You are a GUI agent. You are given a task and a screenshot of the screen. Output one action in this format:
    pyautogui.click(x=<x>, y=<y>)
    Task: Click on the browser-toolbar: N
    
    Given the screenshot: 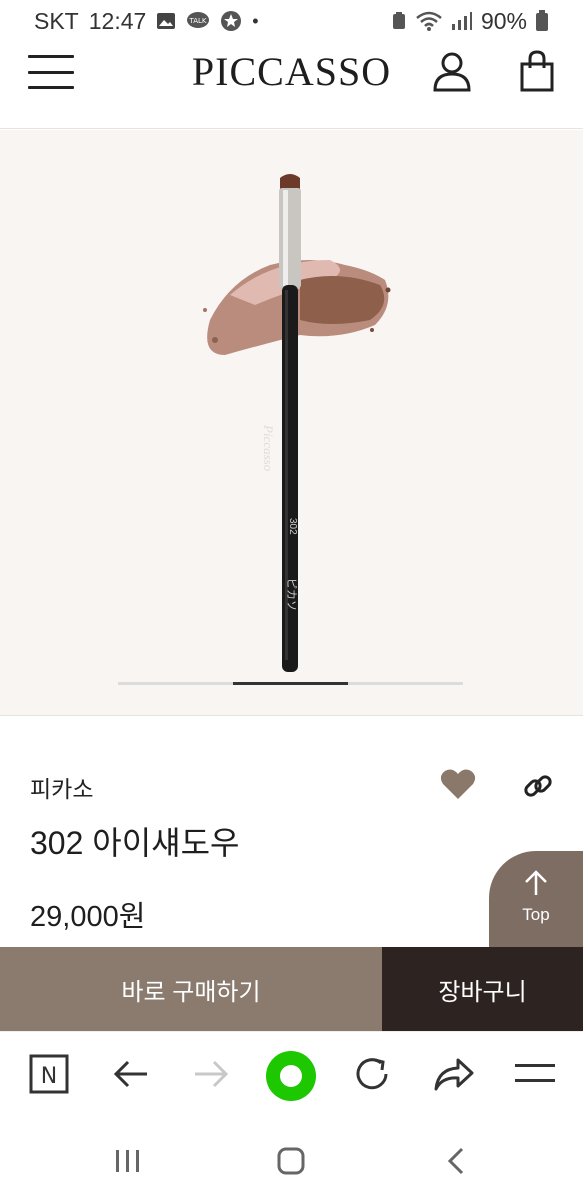 What is the action you would take?
    pyautogui.click(x=291, y=1076)
    